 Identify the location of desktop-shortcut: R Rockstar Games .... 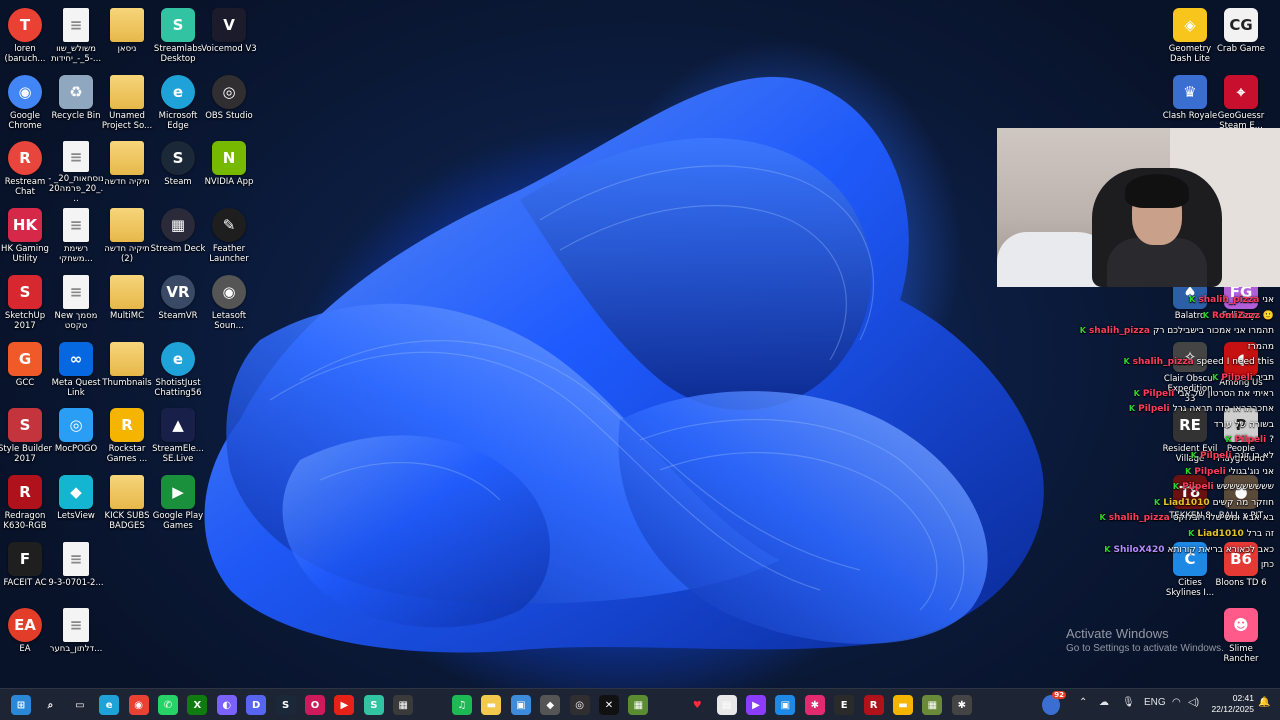
(127, 436).